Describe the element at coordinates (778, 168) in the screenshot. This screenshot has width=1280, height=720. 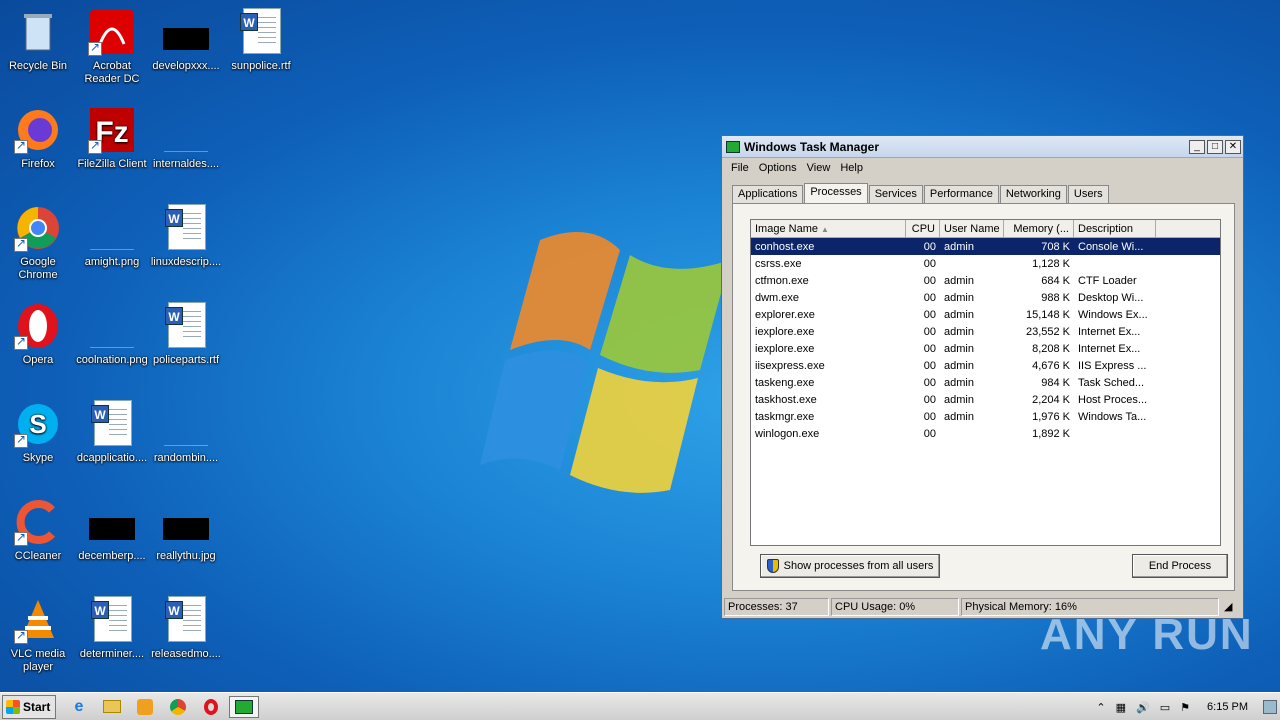
I see `menu-options: Options` at that location.